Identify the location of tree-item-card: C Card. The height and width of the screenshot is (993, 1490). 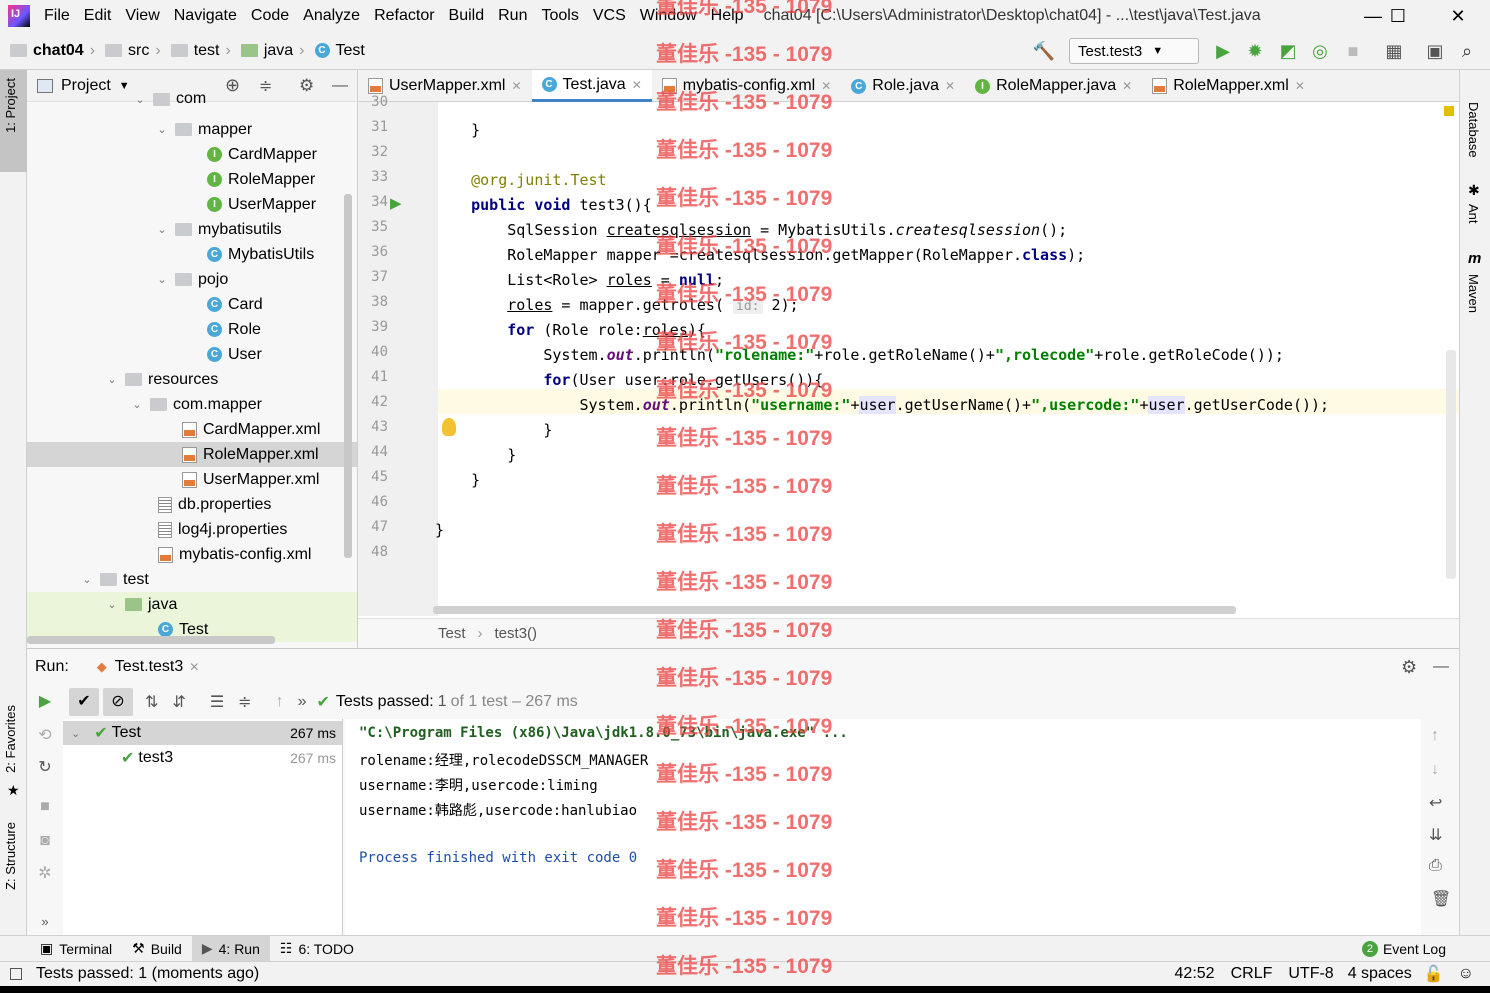
(192, 304).